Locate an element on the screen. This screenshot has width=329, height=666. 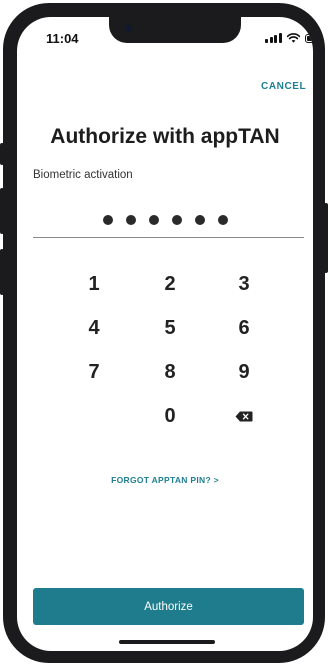
keypad-key-3: 3 is located at coordinates (244, 284).